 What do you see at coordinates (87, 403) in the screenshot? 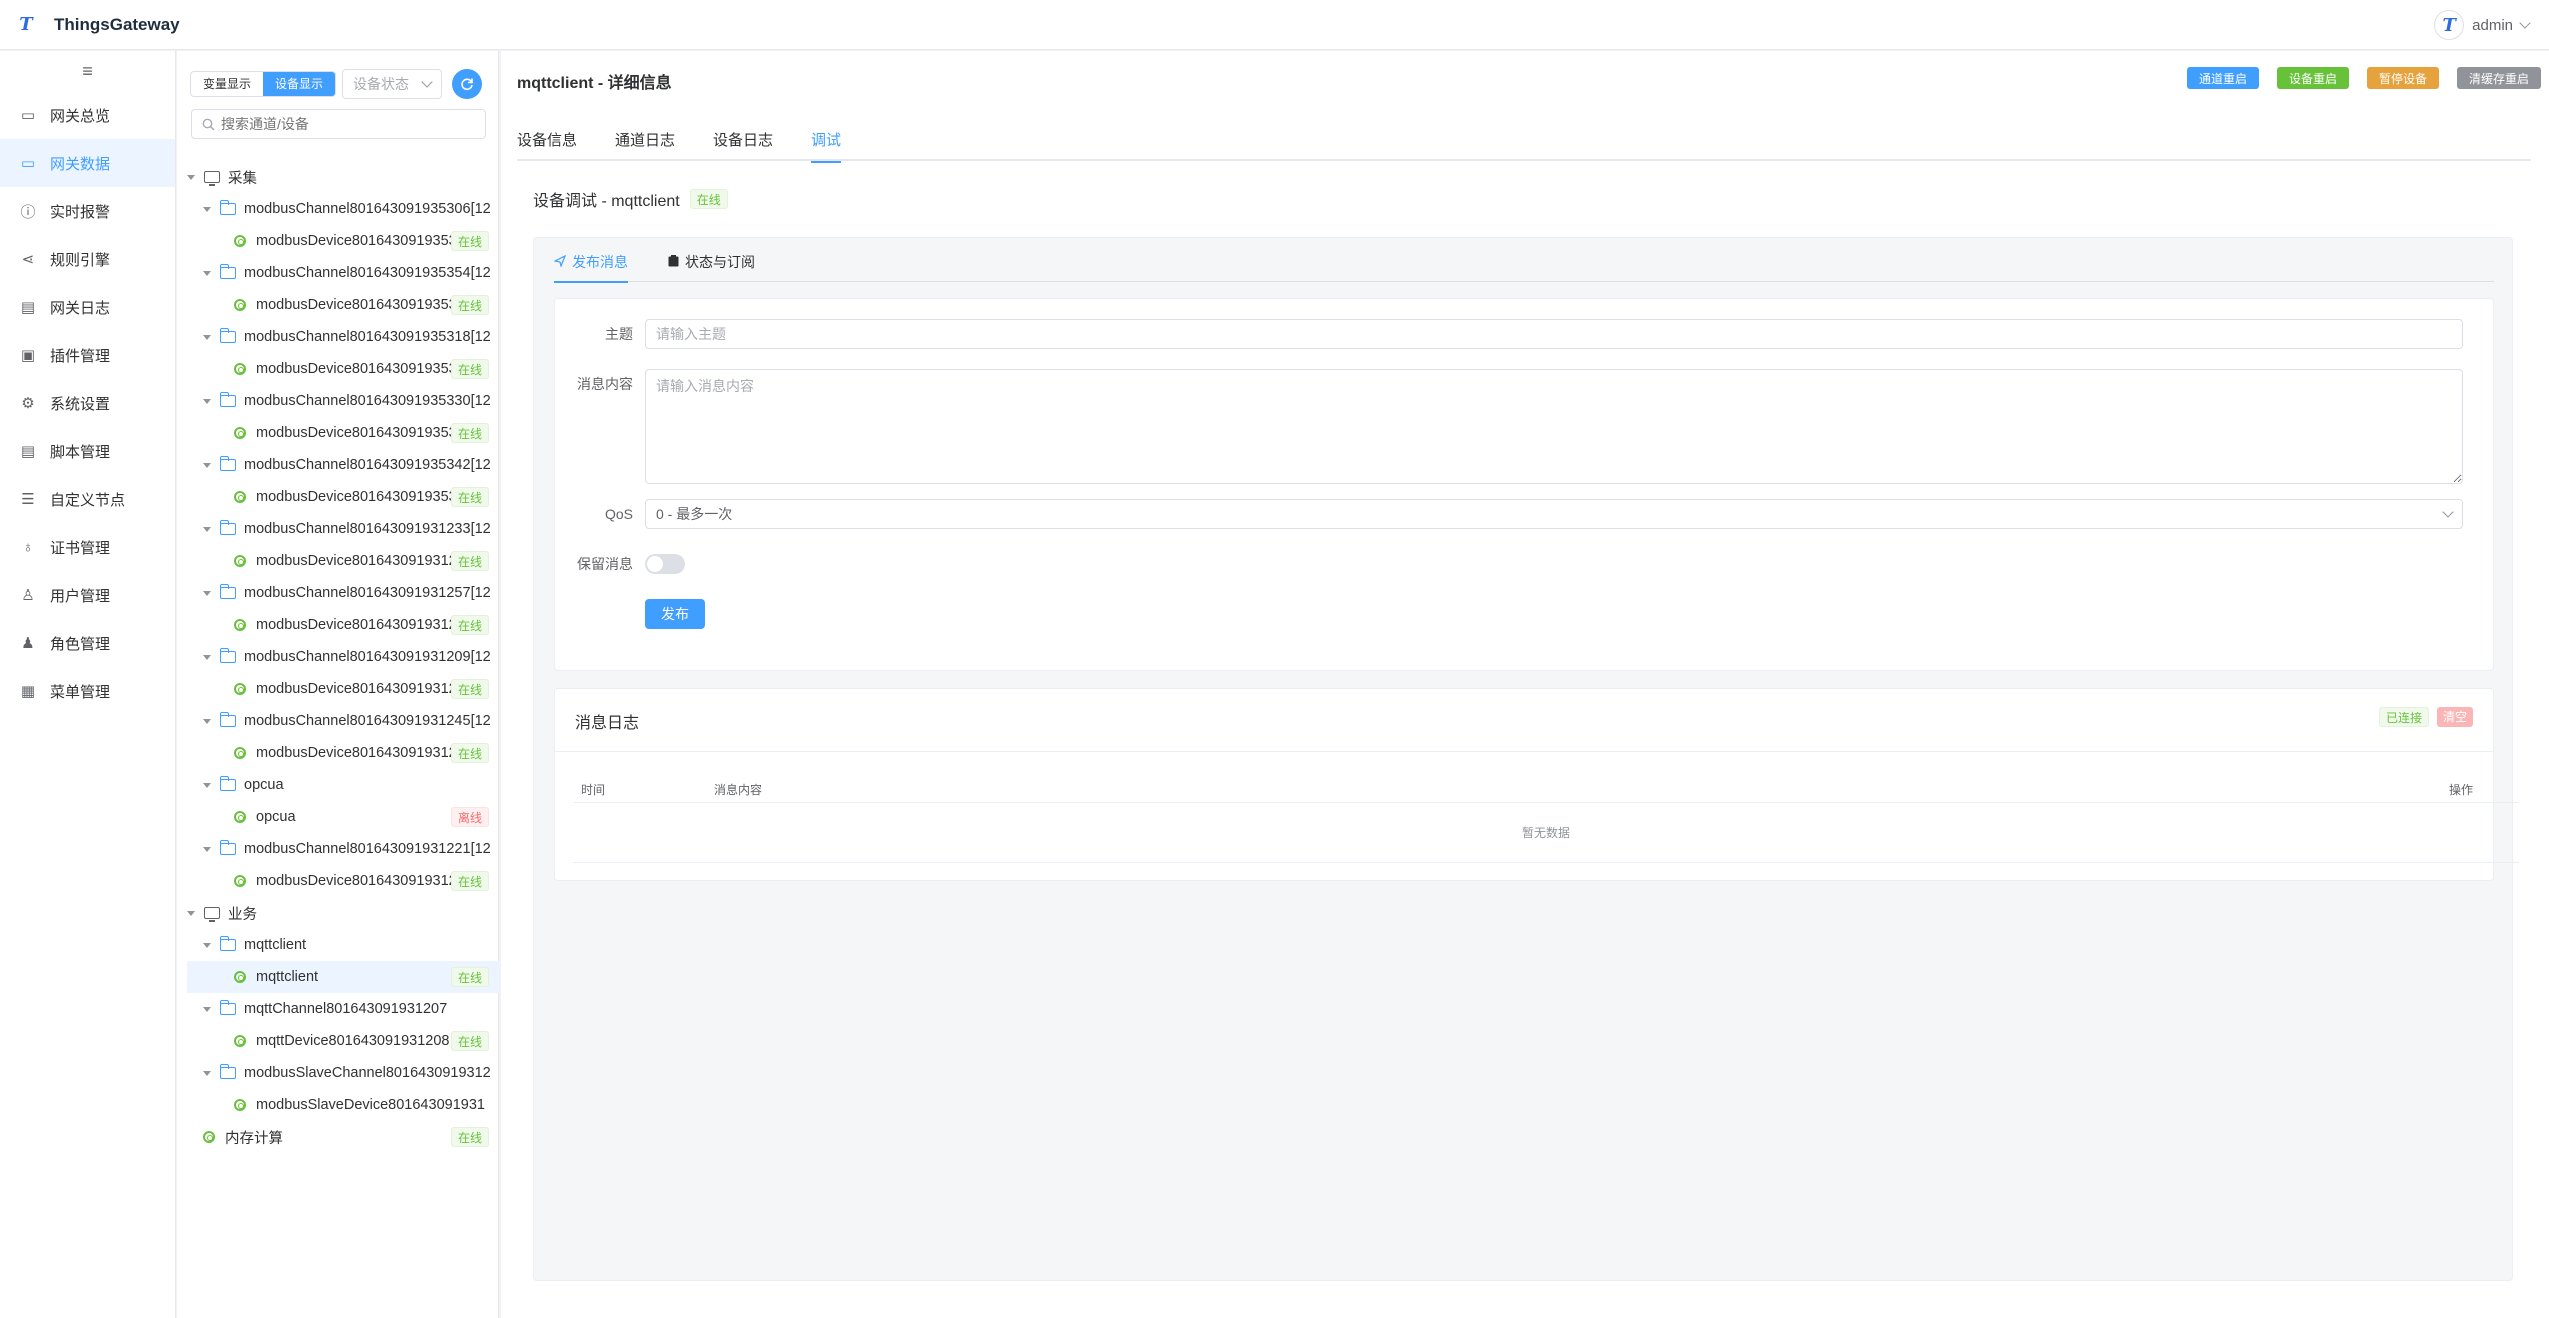
I see `sidebar-item-6: ⚙ 系统设置` at bounding box center [87, 403].